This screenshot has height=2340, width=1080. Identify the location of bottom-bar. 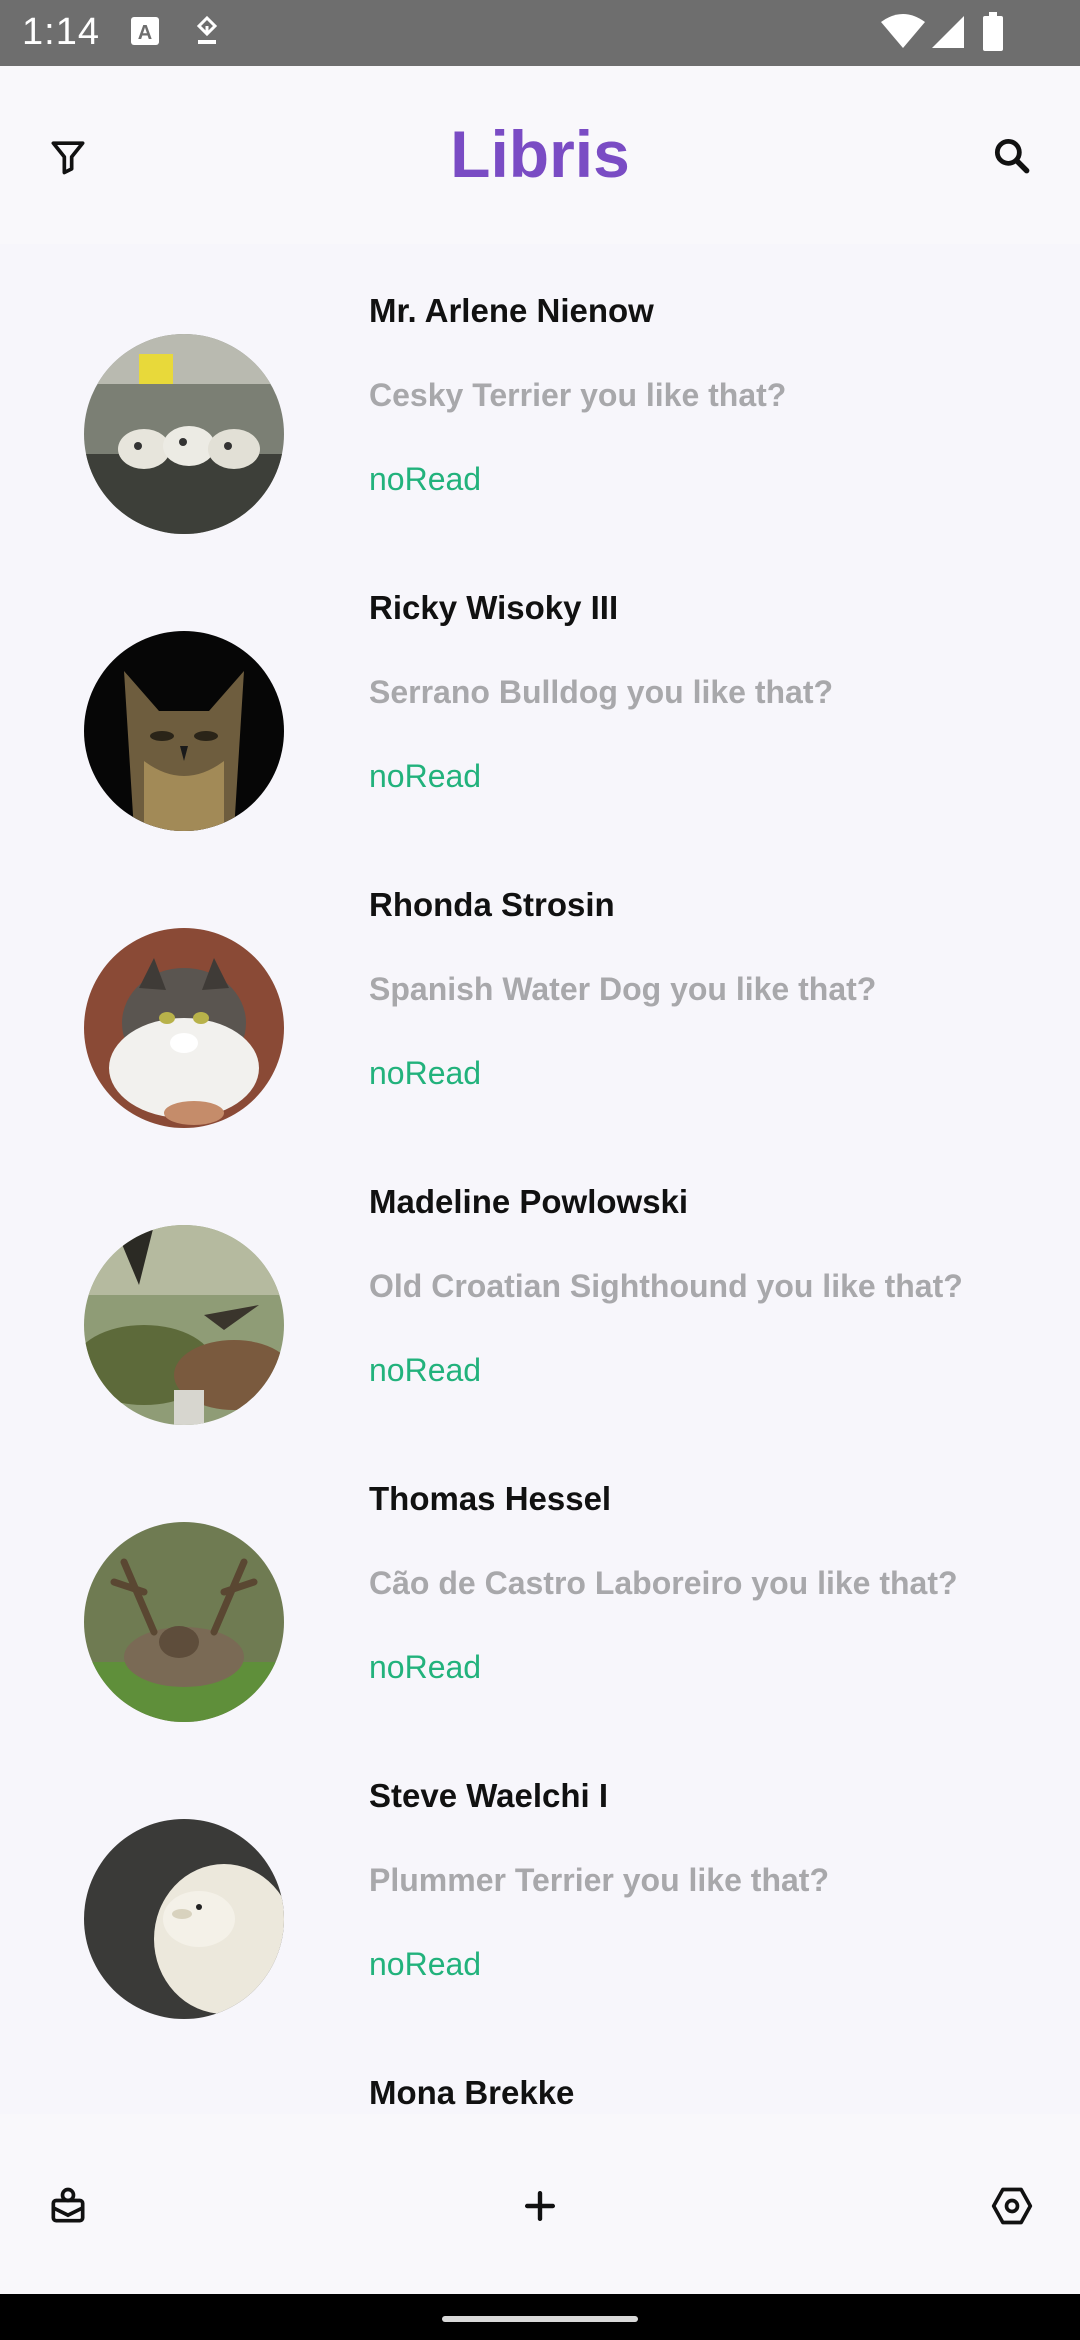
(540, 2204).